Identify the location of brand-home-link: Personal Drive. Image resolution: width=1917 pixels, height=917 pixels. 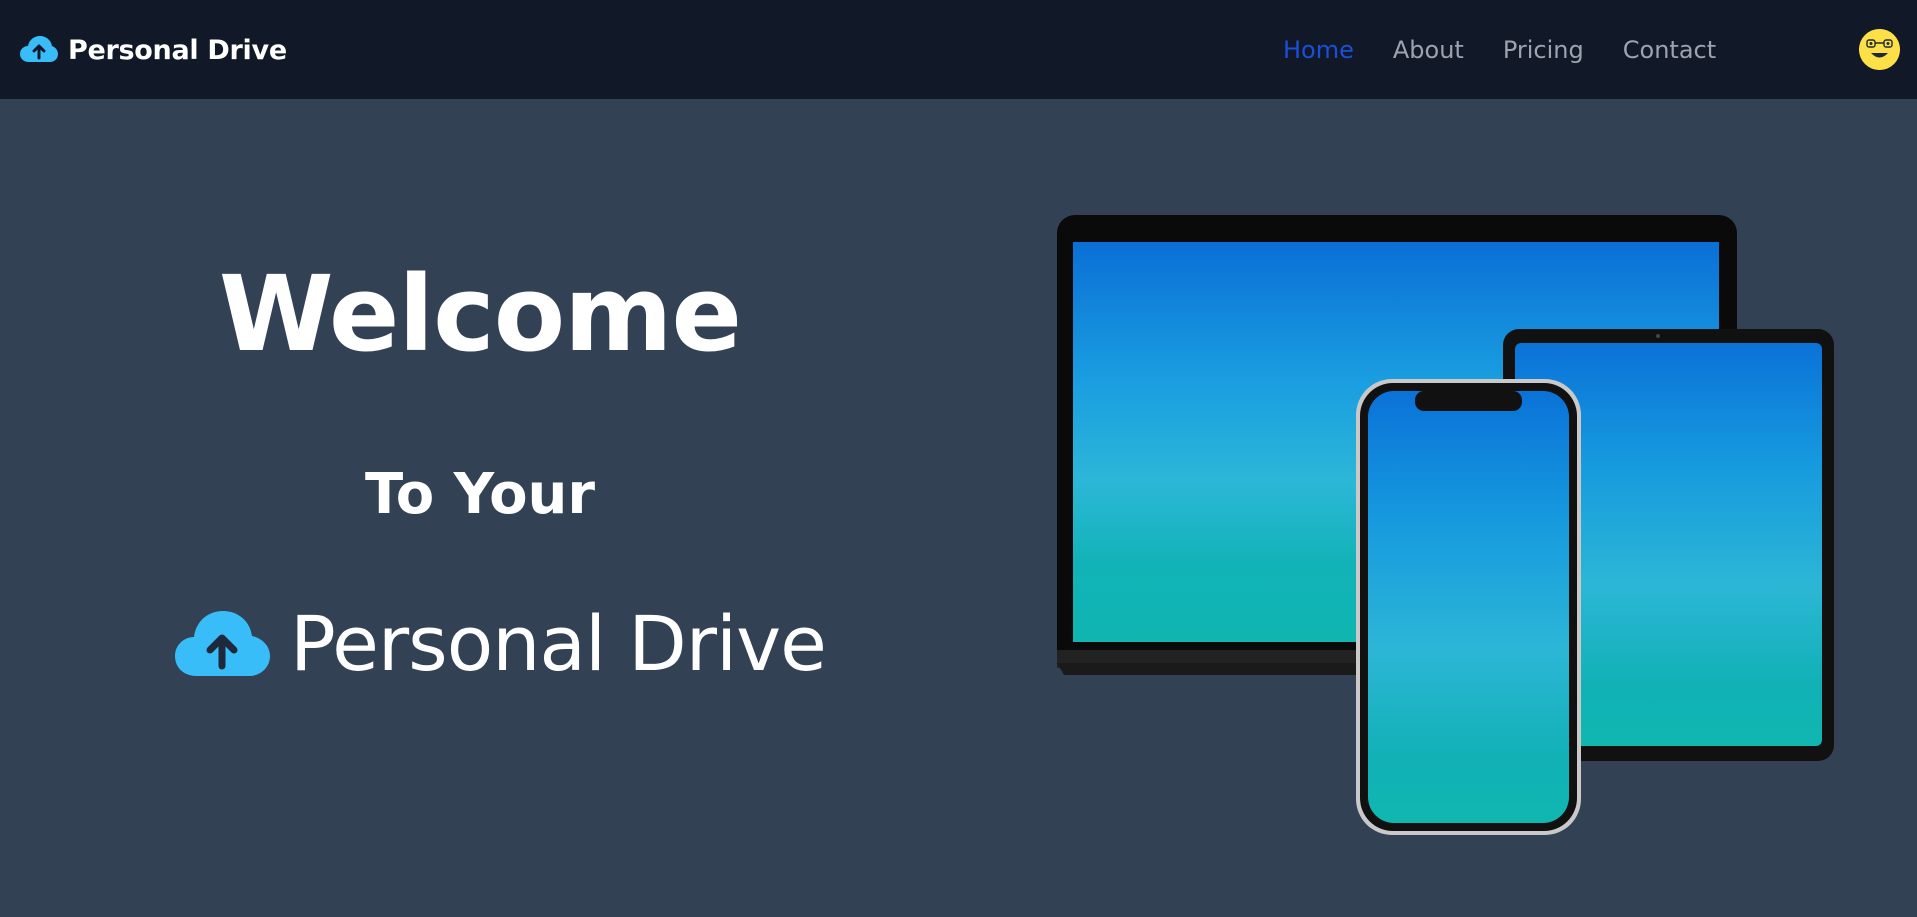
(153, 50).